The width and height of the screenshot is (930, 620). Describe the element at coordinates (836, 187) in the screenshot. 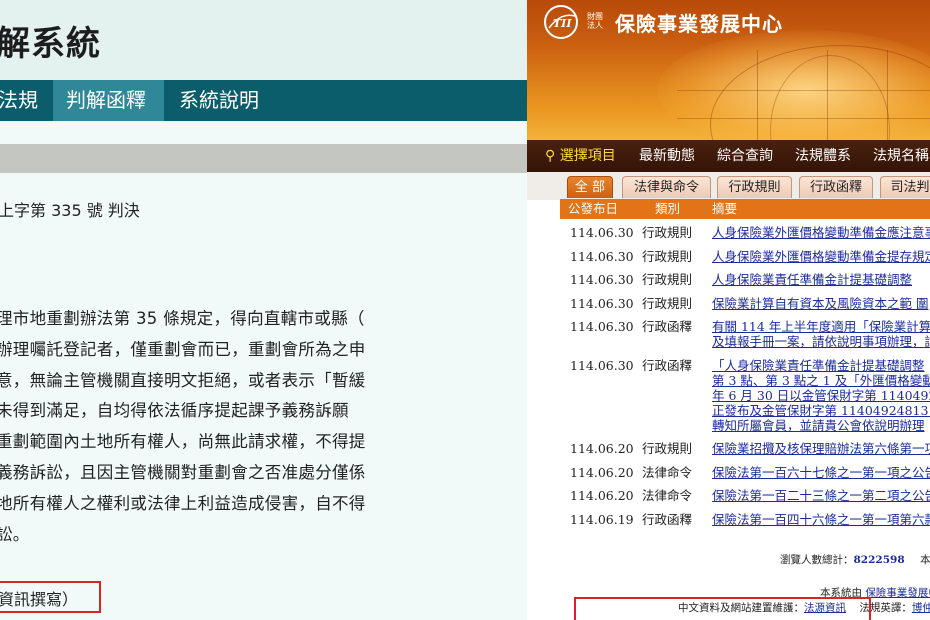

I see `tab-admin-interpretations: 行政函釋` at that location.